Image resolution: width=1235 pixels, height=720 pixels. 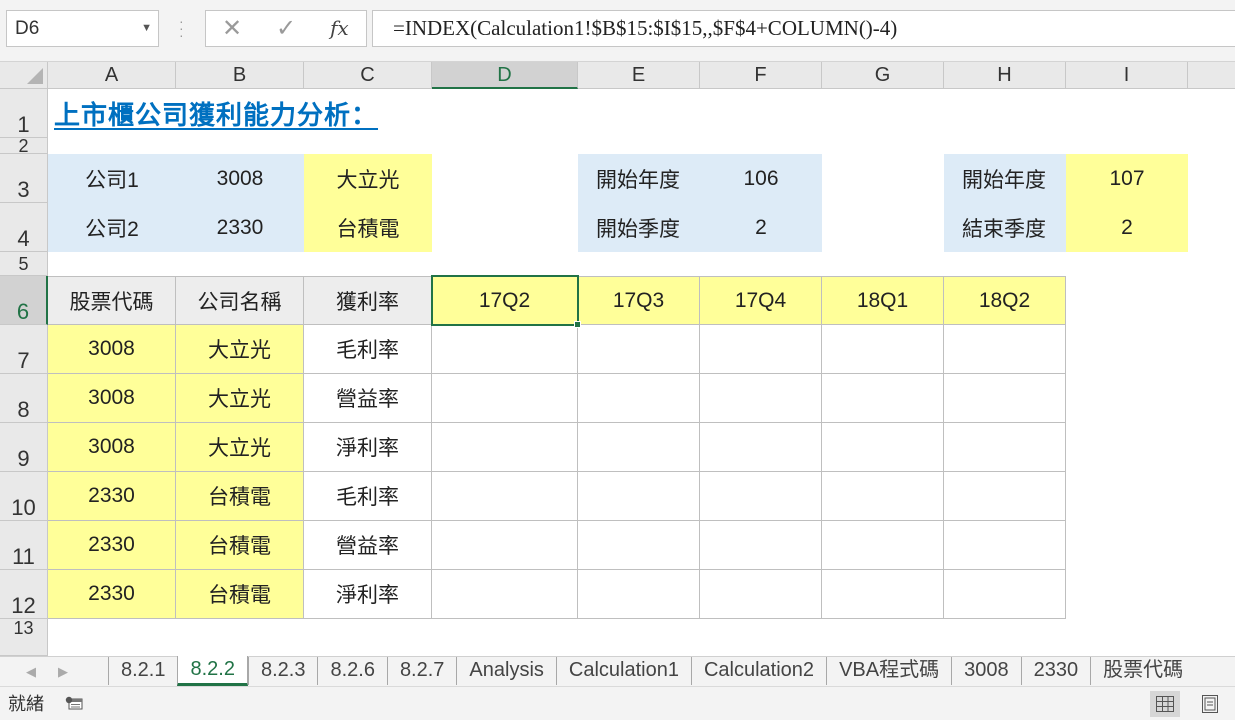 What do you see at coordinates (1210, 704) in the screenshot?
I see `page-layout-view-button` at bounding box center [1210, 704].